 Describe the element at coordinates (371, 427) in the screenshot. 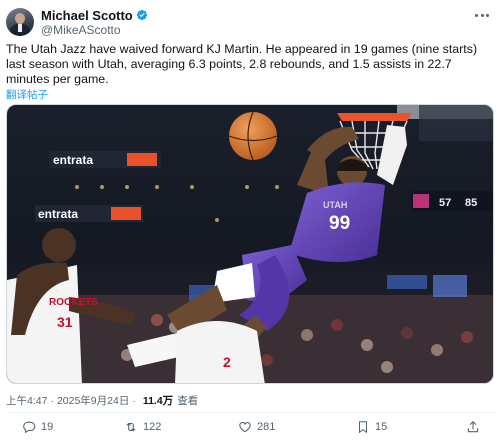

I see `bookmark-button: 15` at that location.